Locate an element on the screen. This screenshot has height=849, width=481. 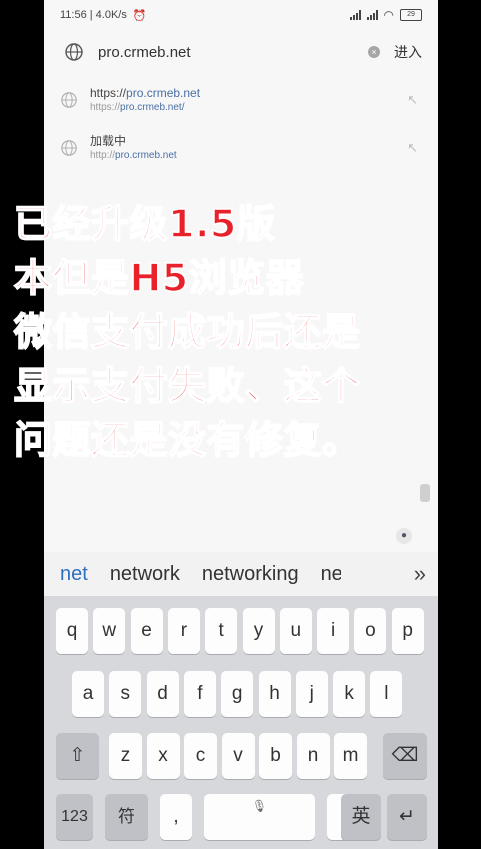
key-i: i is located at coordinates (333, 631).